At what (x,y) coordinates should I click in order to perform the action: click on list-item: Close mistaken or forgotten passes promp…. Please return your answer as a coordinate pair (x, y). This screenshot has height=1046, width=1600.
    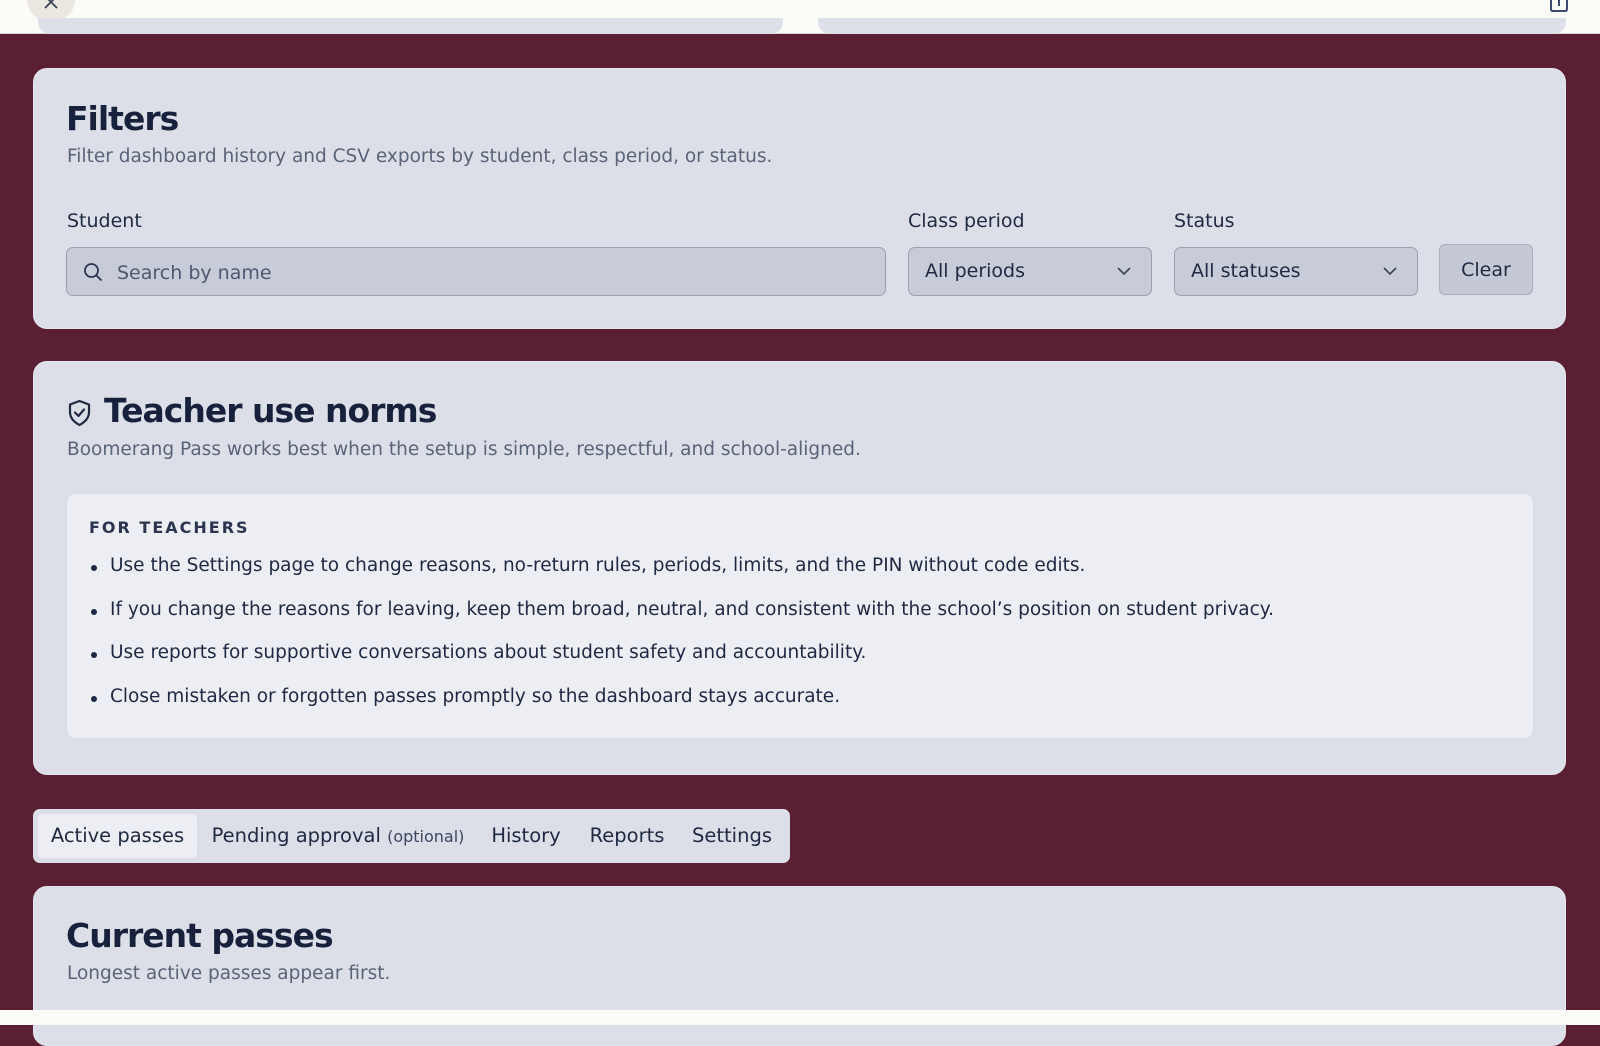
    Looking at the image, I should click on (681, 707).